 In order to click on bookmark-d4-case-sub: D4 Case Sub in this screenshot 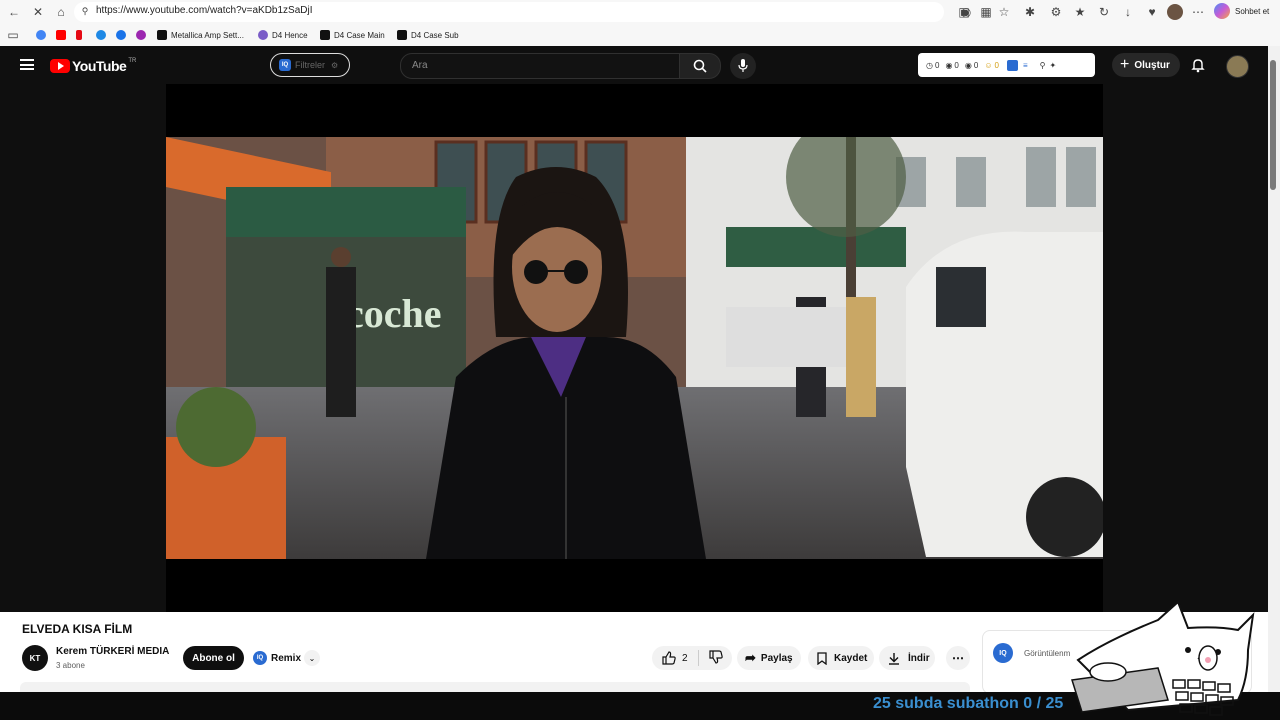, I will do `click(428, 35)`.